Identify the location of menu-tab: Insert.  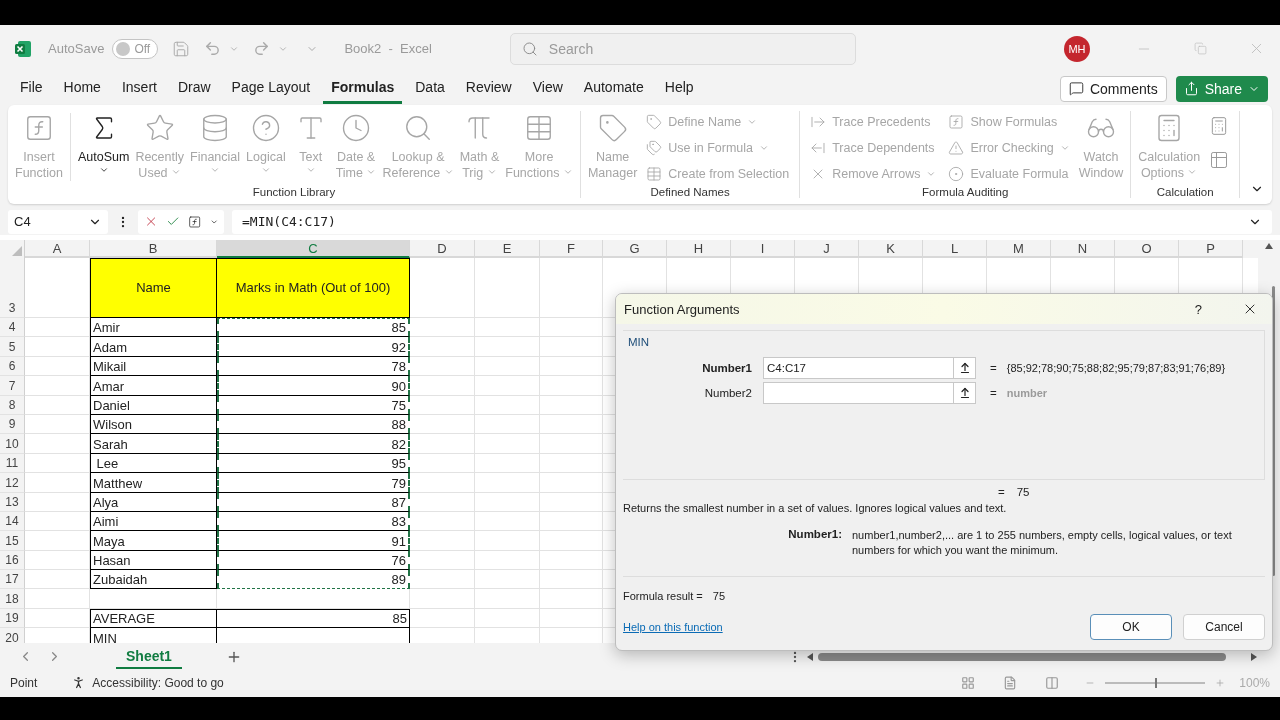
(139, 88).